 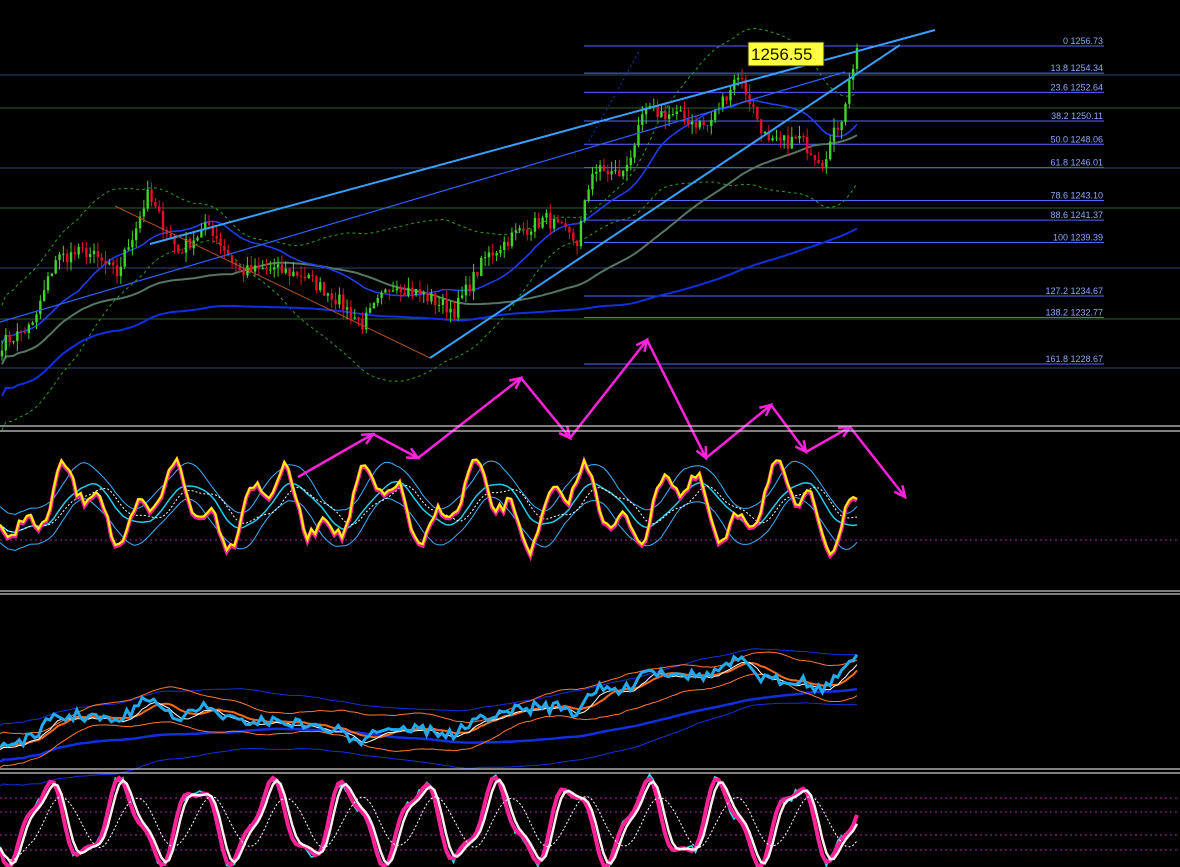 I want to click on fib-label-50.0: 50.0 1248.06, so click(x=1076, y=139).